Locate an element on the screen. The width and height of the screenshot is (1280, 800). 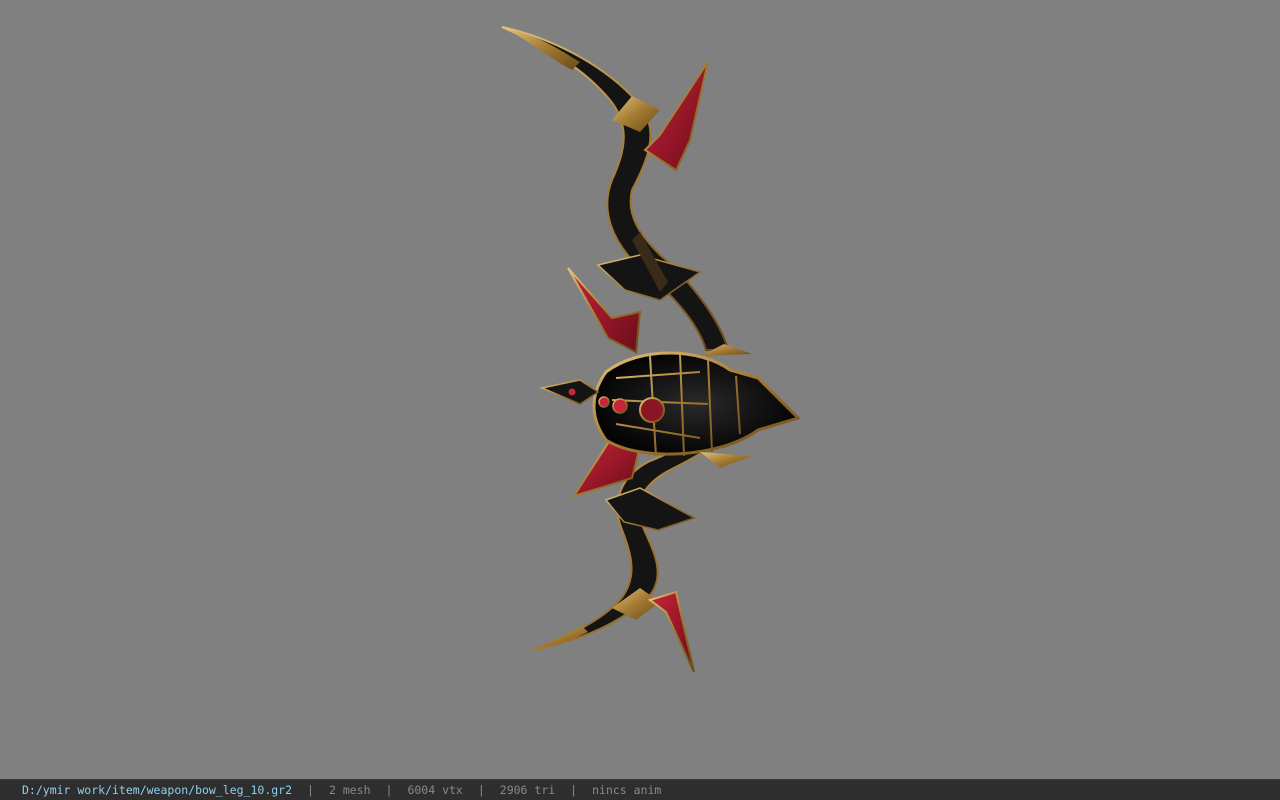
bow-grip is located at coordinates (670, 406).